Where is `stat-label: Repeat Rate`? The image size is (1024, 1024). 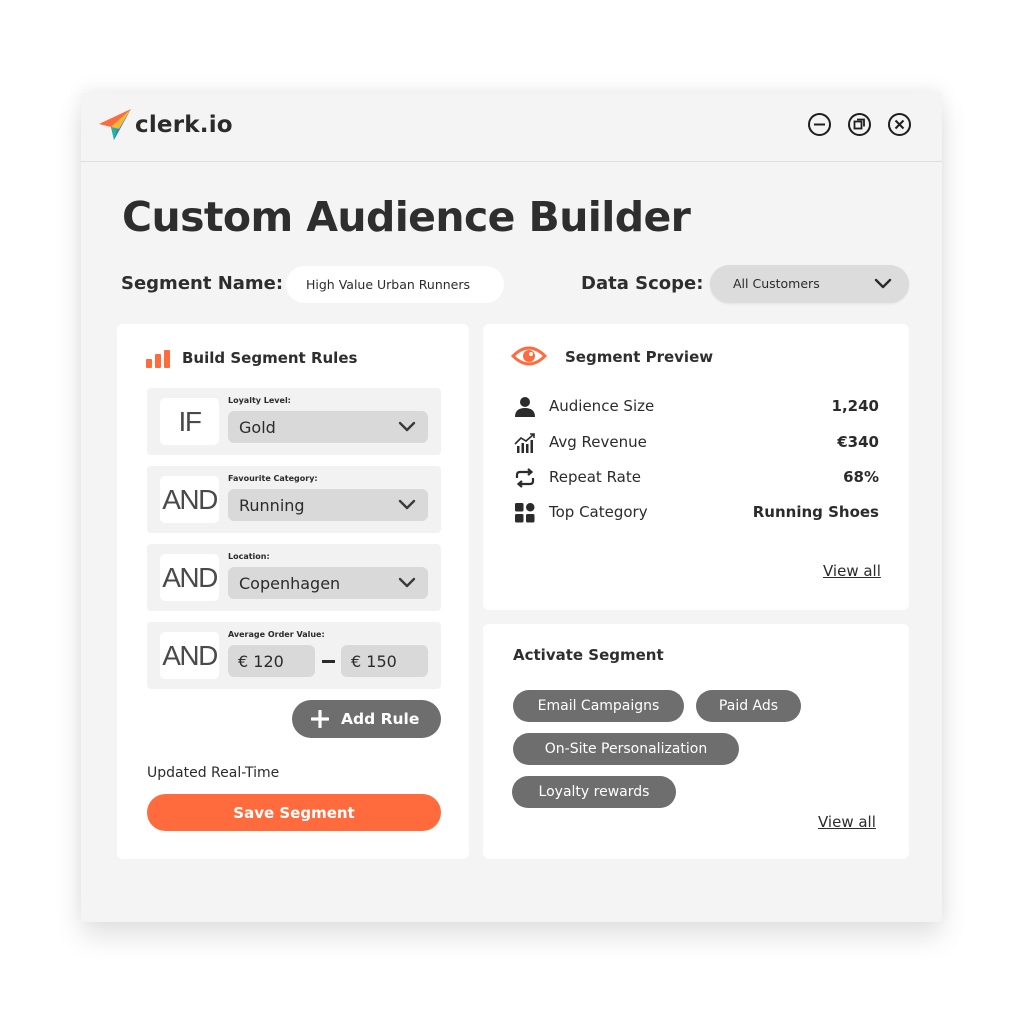
stat-label: Repeat Rate is located at coordinates (595, 477).